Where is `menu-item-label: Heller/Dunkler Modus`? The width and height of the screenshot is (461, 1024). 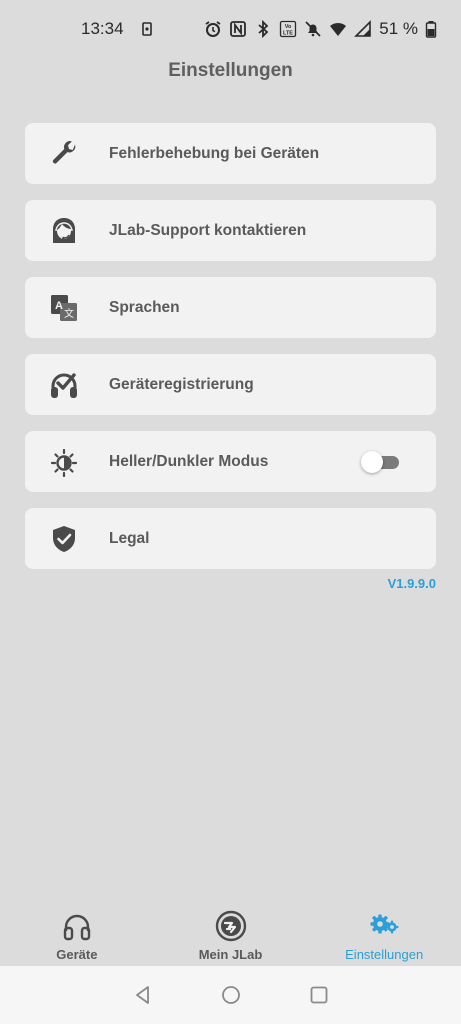 menu-item-label: Heller/Dunkler Modus is located at coordinates (189, 461).